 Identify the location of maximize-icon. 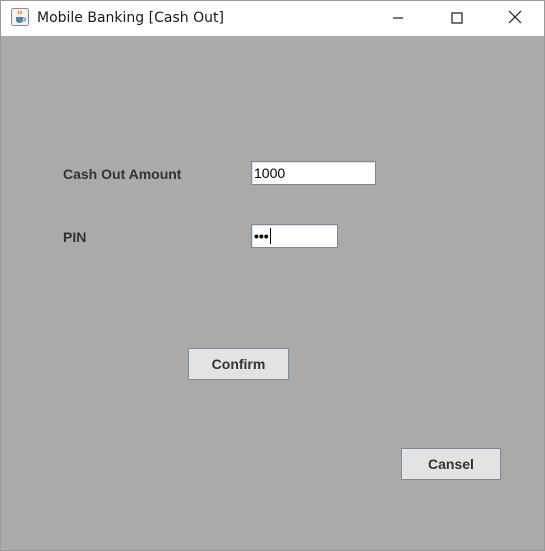
(457, 18).